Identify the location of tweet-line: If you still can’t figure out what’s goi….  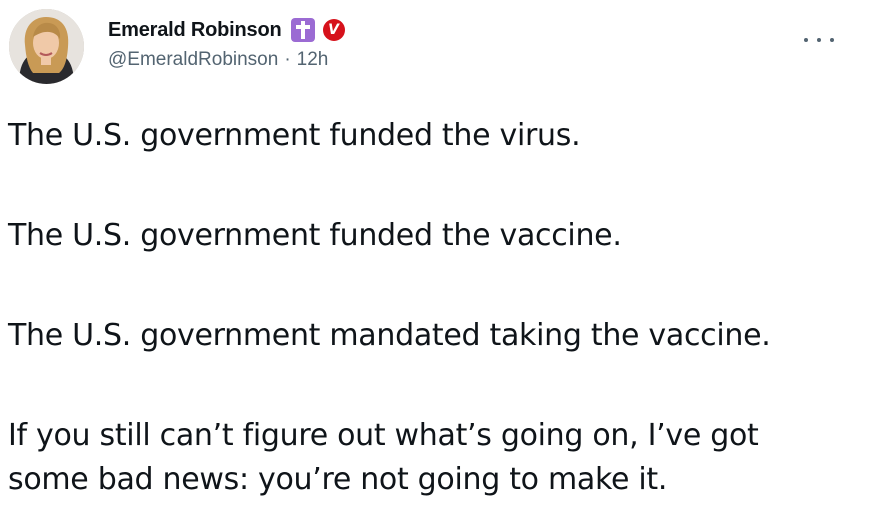
(383, 435).